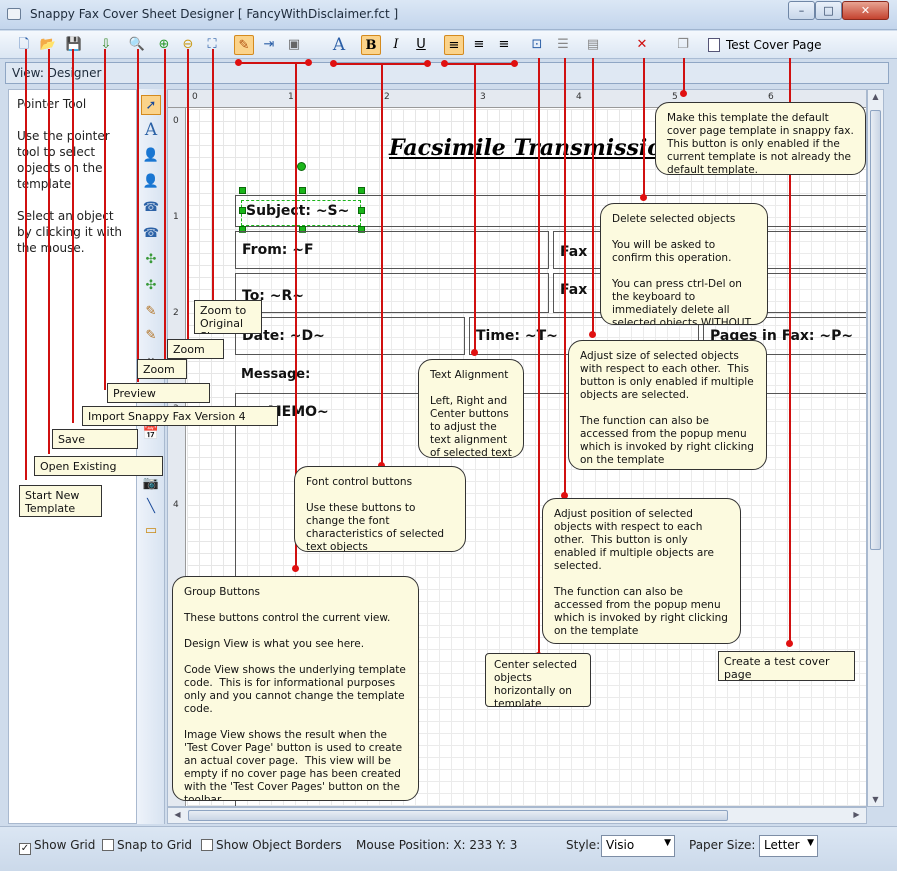 Image resolution: width=897 pixels, height=871 pixels. I want to click on ruler-v-2: 2, so click(176, 313).